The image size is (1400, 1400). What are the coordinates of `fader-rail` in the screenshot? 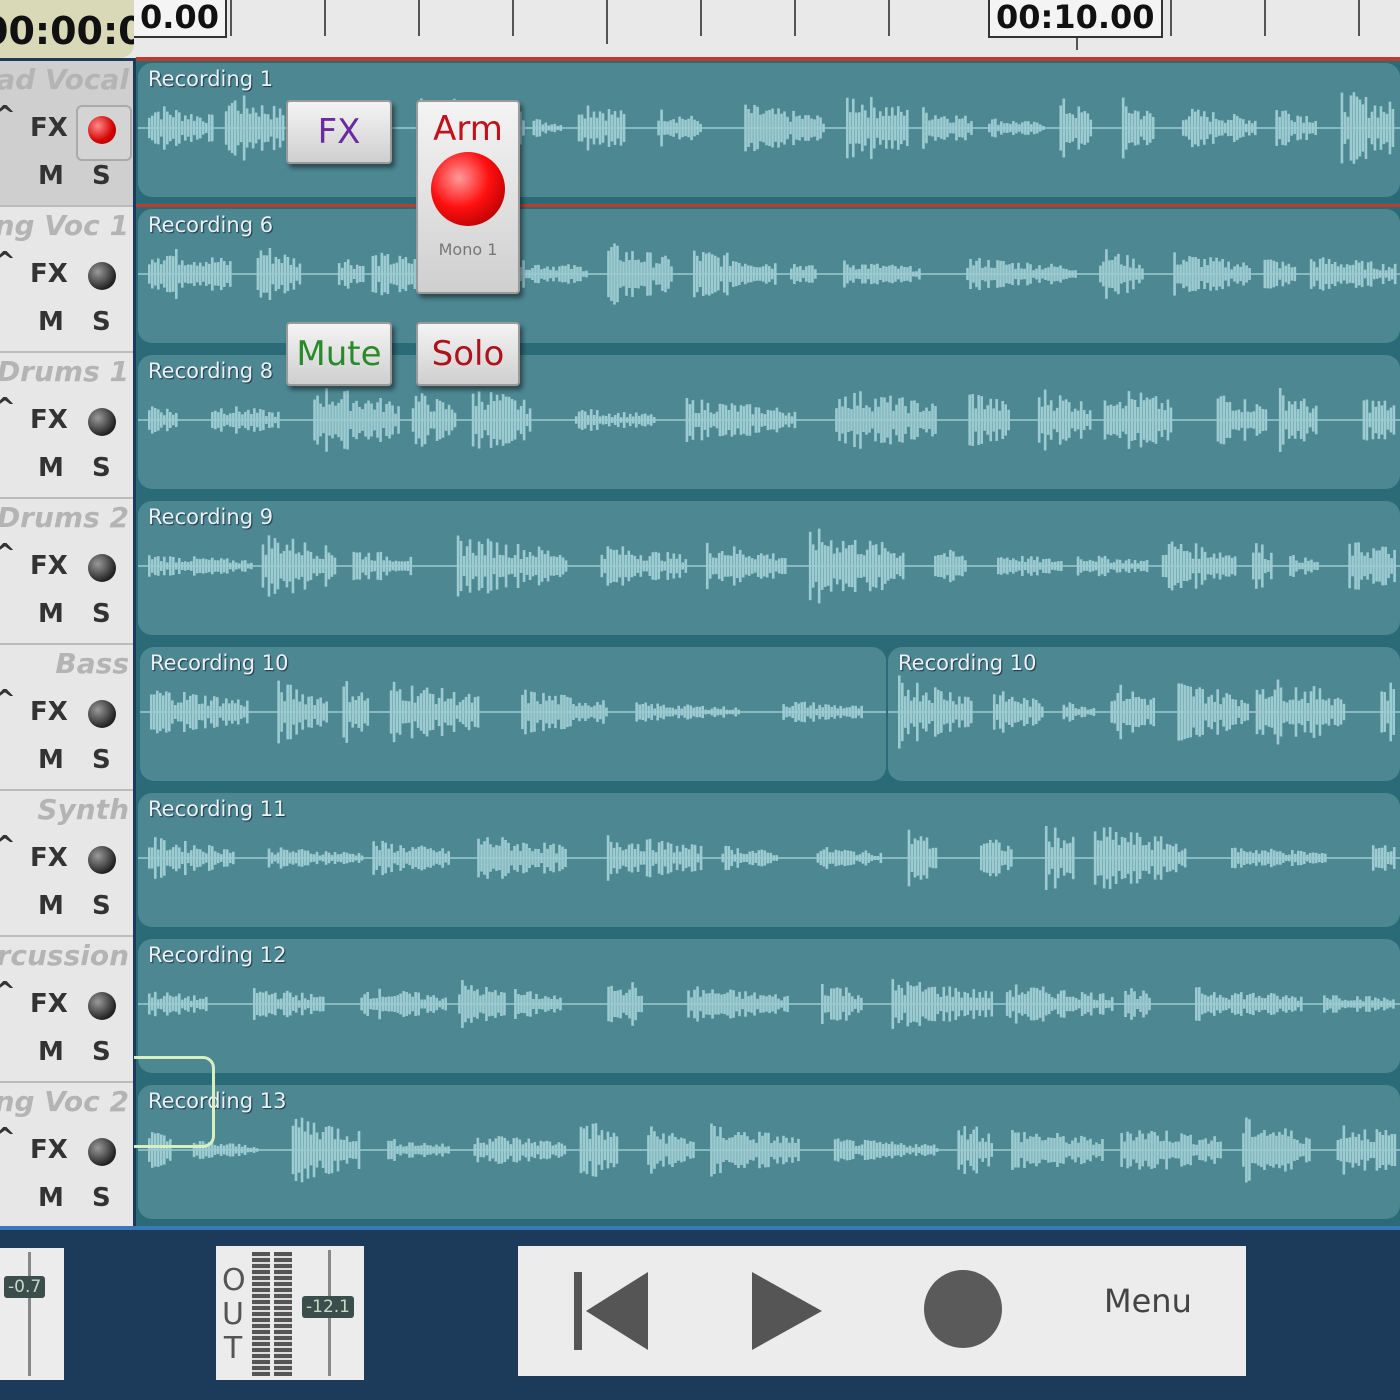 It's located at (29, 1314).